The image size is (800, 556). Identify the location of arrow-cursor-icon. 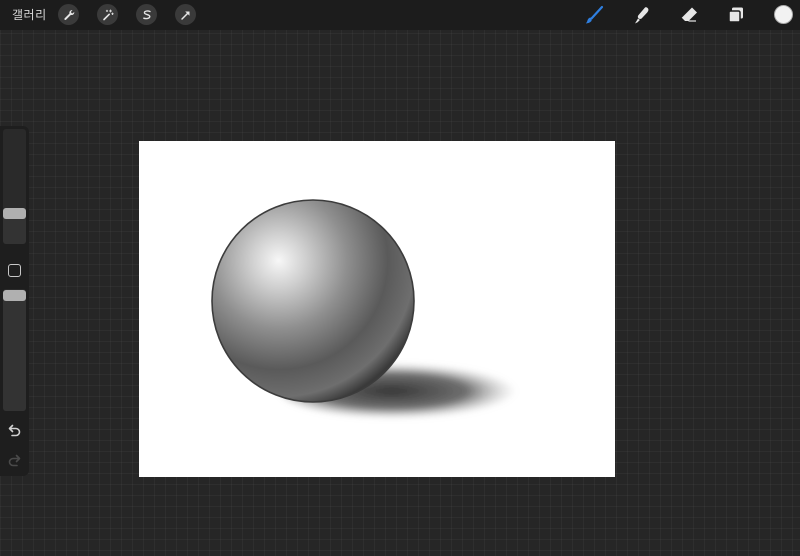
(185, 14).